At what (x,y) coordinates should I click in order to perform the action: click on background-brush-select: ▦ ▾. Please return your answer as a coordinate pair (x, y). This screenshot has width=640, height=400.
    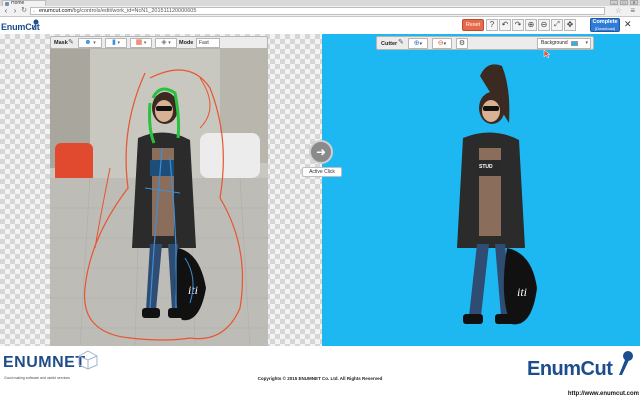
    Looking at the image, I should click on (141, 43).